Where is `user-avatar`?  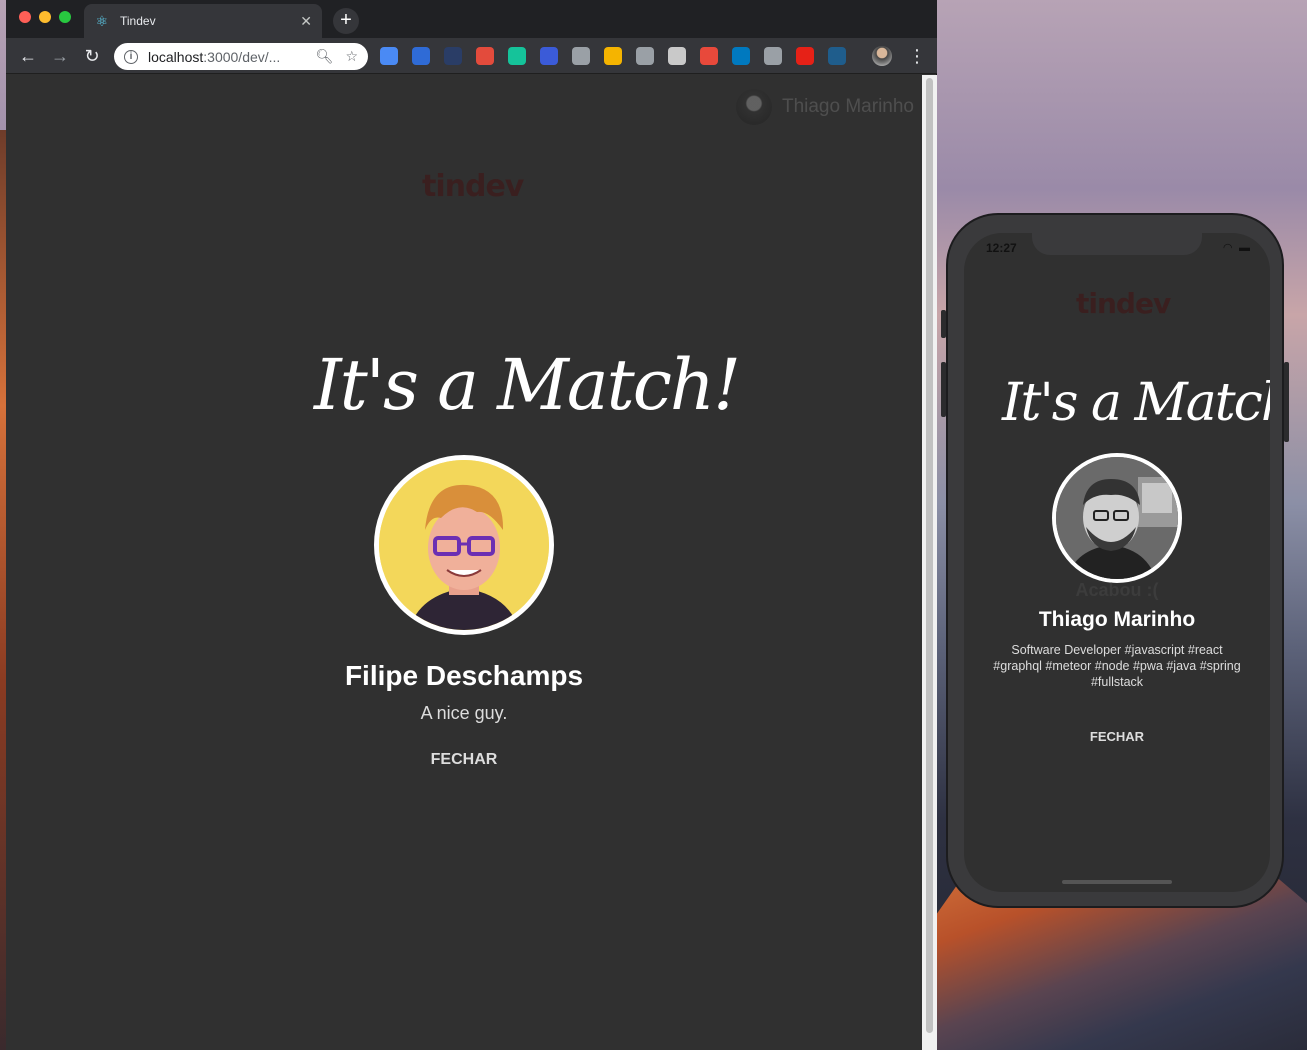 user-avatar is located at coordinates (753, 107).